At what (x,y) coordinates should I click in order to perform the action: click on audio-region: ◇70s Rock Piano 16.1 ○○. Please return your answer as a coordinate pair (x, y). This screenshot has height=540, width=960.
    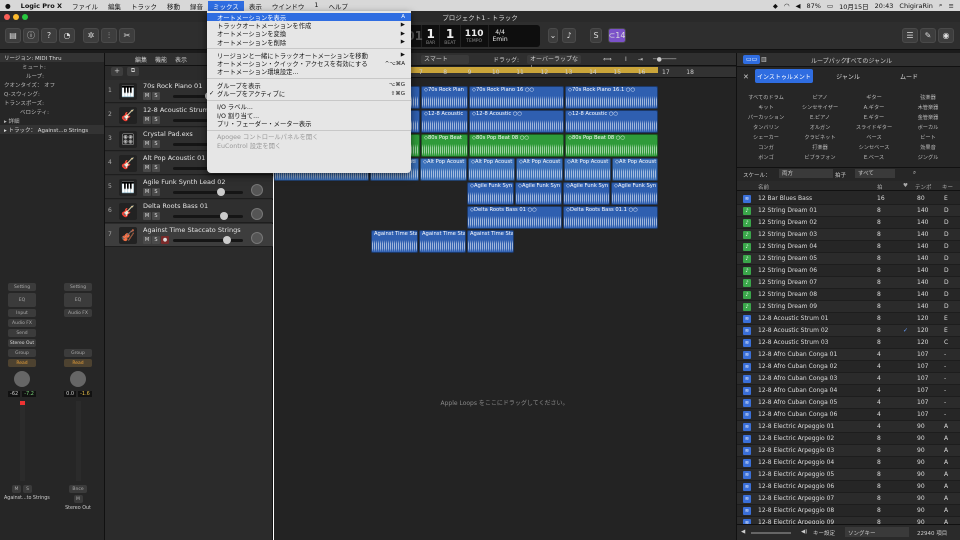
    Looking at the image, I should click on (611, 97).